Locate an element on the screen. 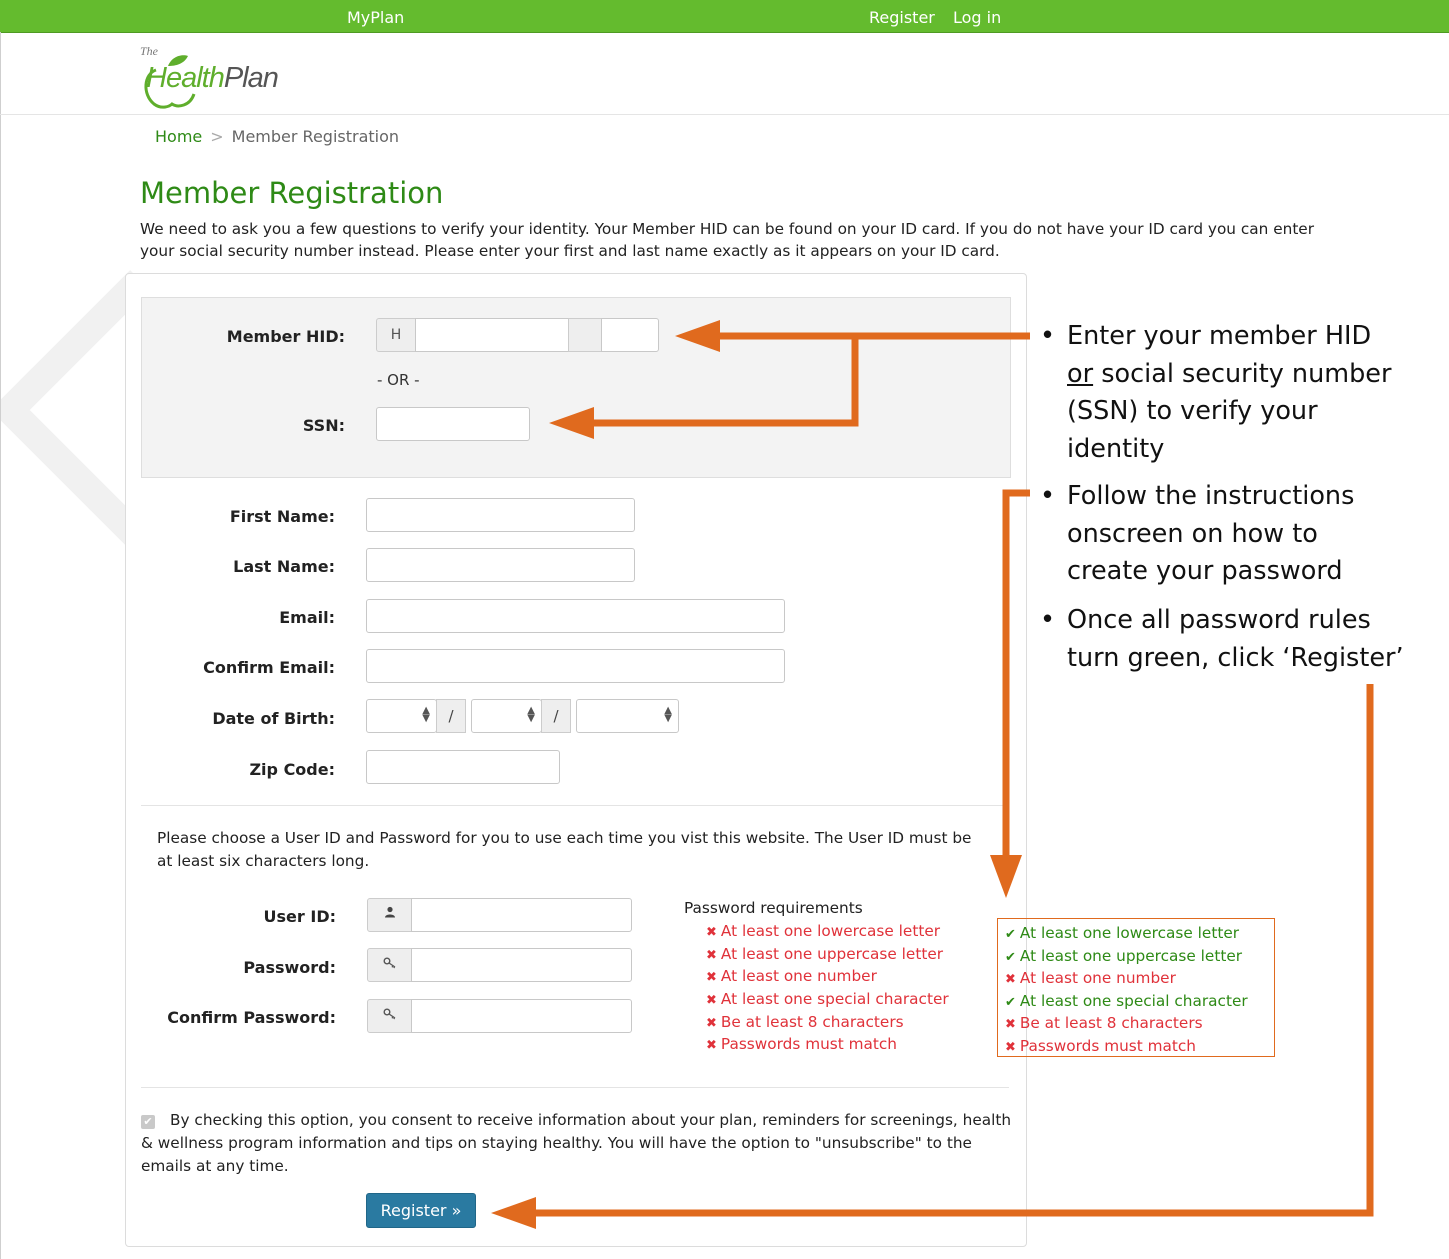  arrowhead-register is located at coordinates (513, 1213).